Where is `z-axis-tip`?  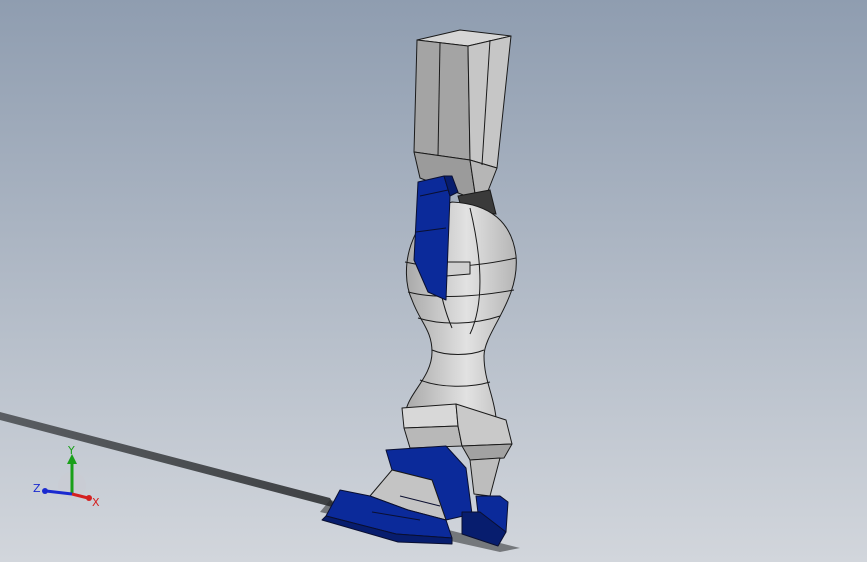 z-axis-tip is located at coordinates (45, 491).